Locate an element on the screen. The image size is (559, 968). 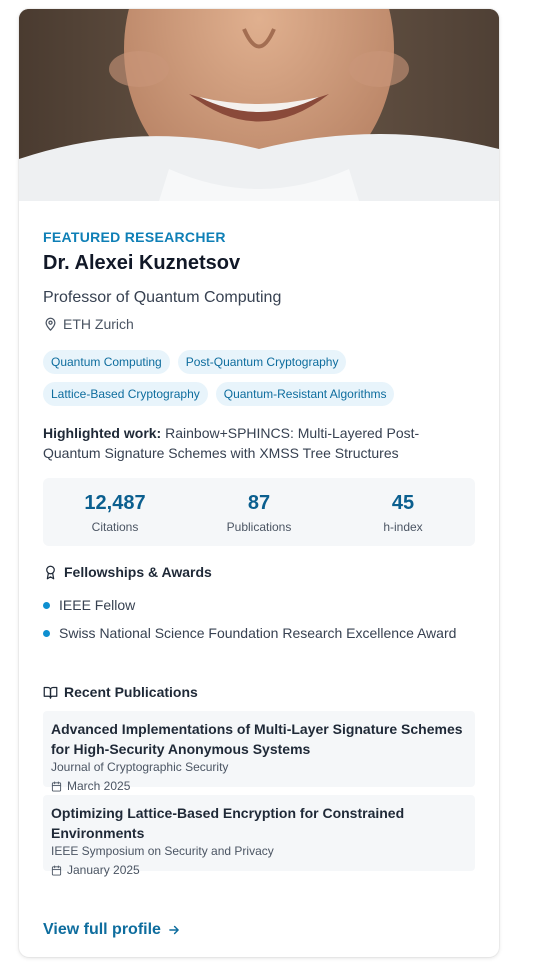
stat-label: Publications is located at coordinates (259, 527).